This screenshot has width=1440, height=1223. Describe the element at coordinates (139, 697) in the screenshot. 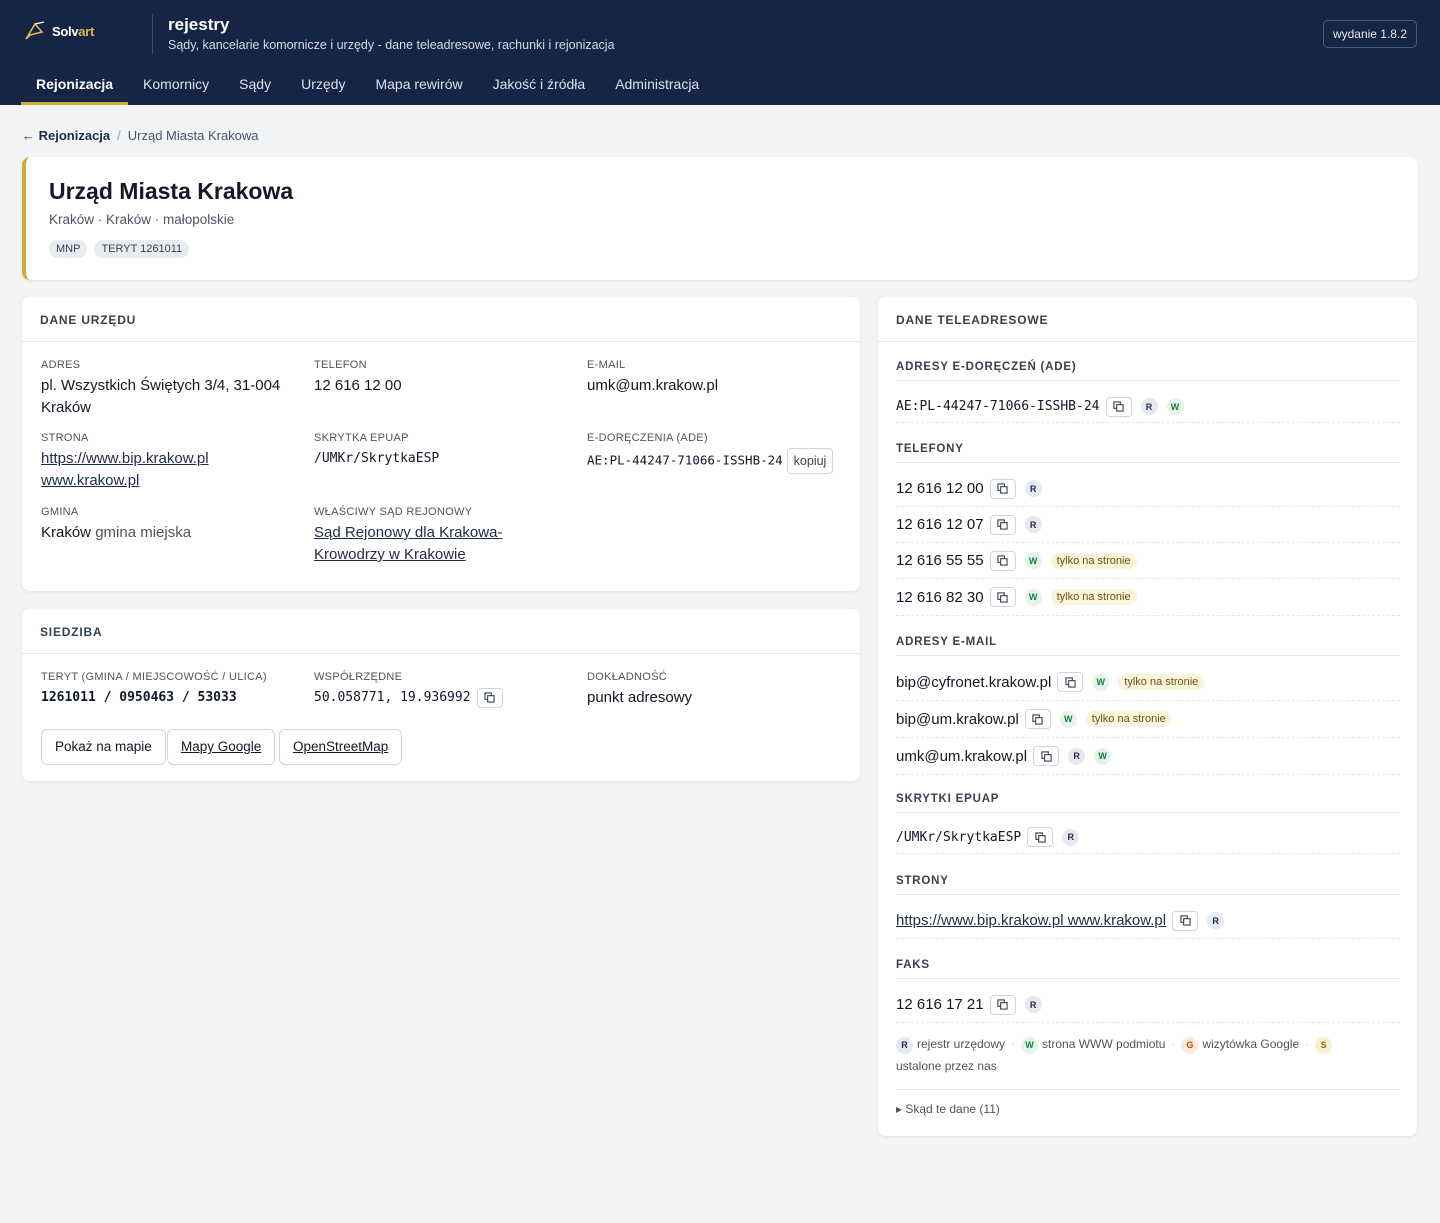

I see `teryt-value: 1261011 / 0950463 / 53033` at that location.